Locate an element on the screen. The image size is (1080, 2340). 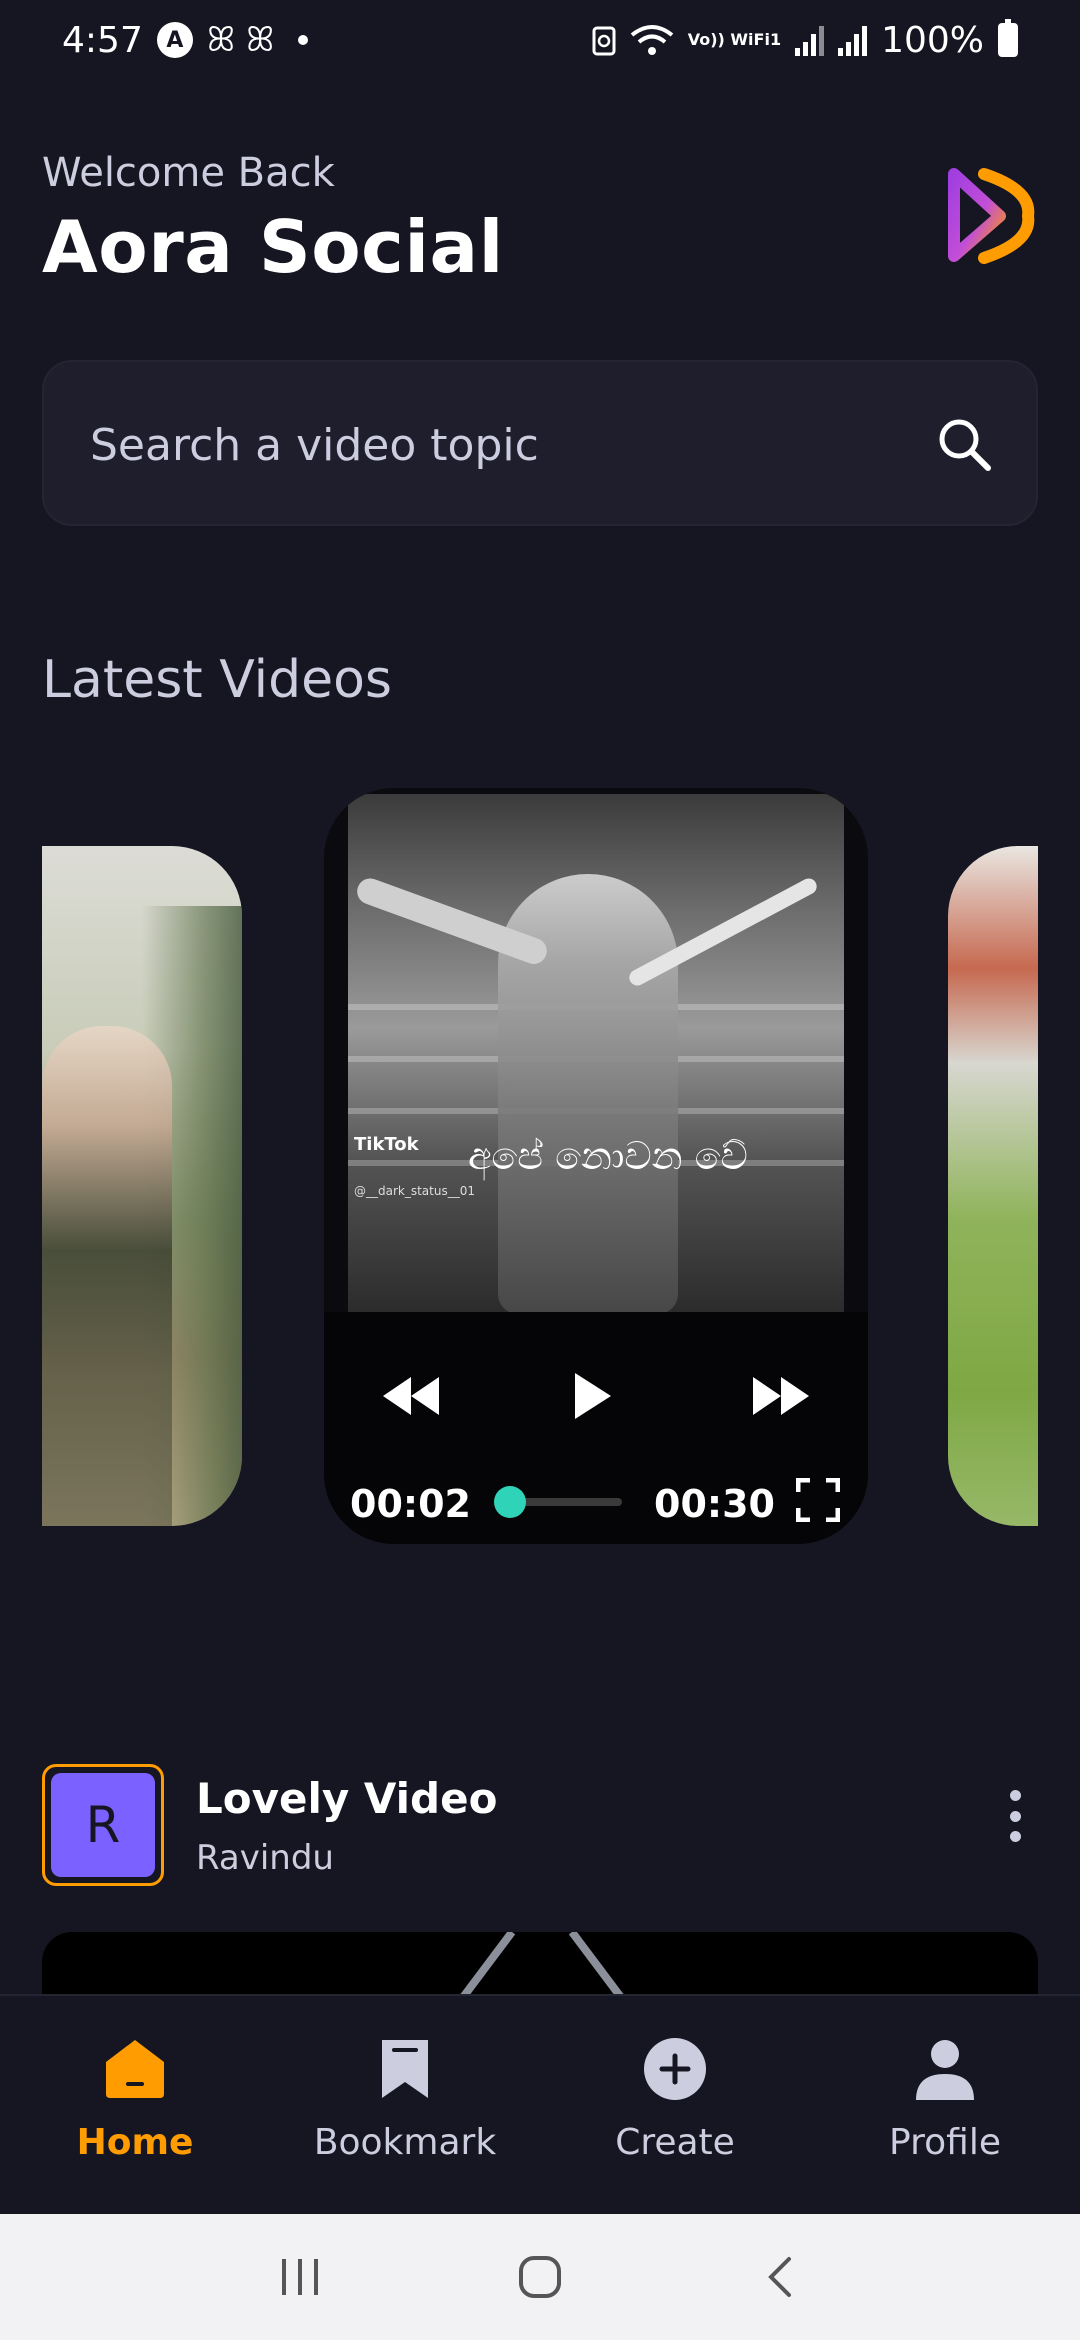
notification-dot-icon is located at coordinates (303, 40).